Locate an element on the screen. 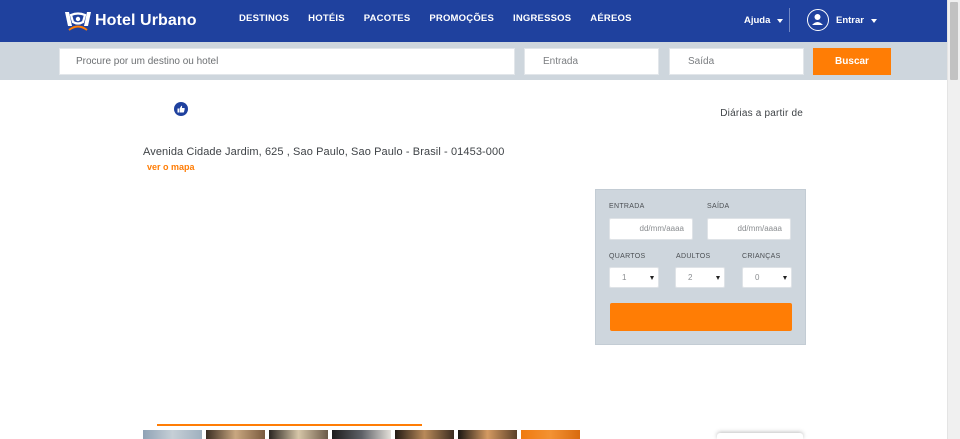 Image resolution: width=960 pixels, height=439 pixels. rooms-value: 1 is located at coordinates (624, 277).